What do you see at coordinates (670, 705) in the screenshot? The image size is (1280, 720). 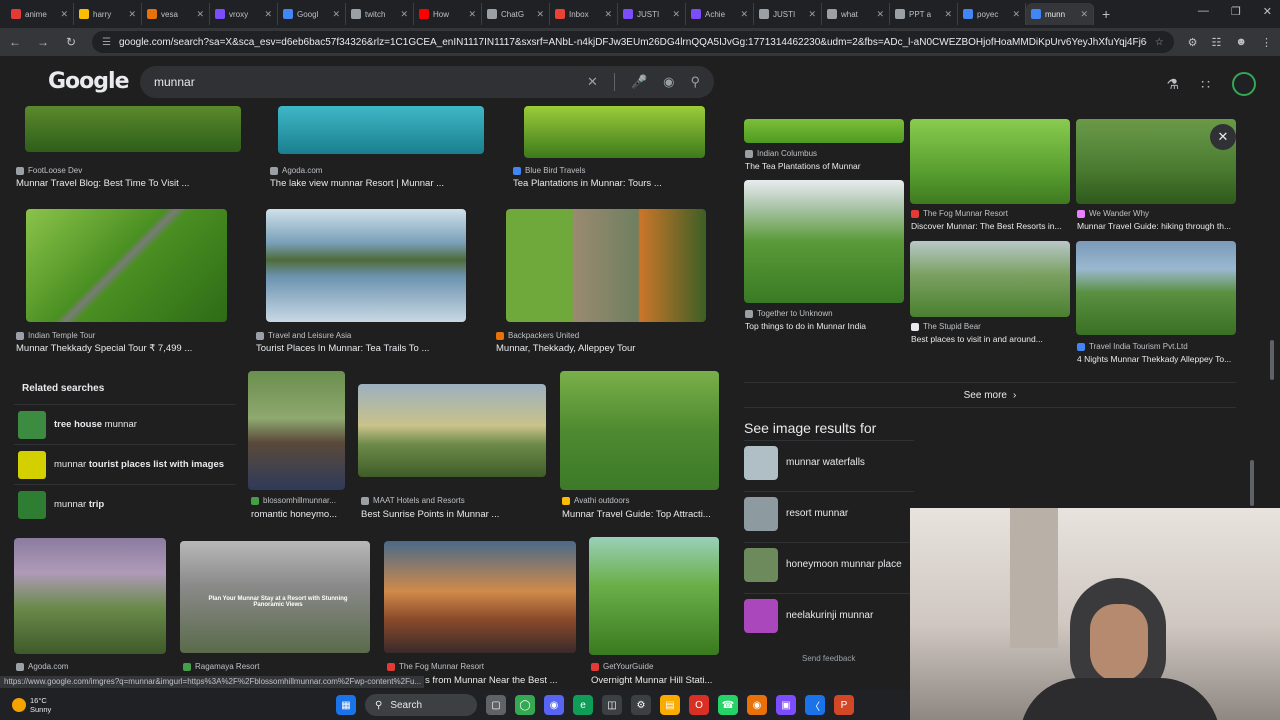 I see `file-explorer-icon: ▤` at bounding box center [670, 705].